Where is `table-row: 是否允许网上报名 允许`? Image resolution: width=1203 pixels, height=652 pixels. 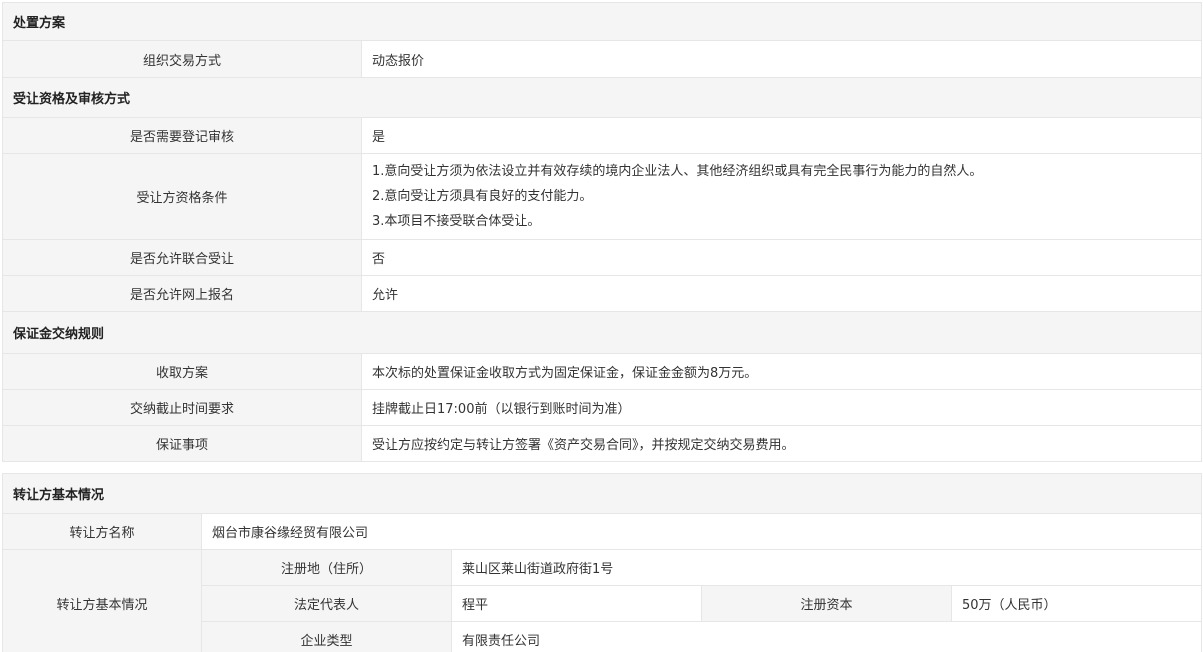
table-row: 是否允许网上报名 允许 is located at coordinates (602, 293).